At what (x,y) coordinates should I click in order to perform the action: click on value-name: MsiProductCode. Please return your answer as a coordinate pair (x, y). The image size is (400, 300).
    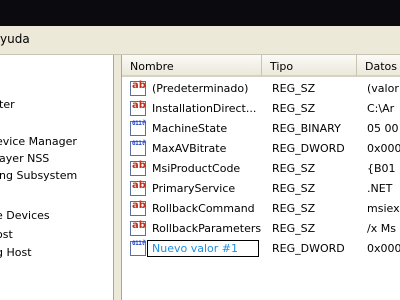
    Looking at the image, I should click on (196, 168).